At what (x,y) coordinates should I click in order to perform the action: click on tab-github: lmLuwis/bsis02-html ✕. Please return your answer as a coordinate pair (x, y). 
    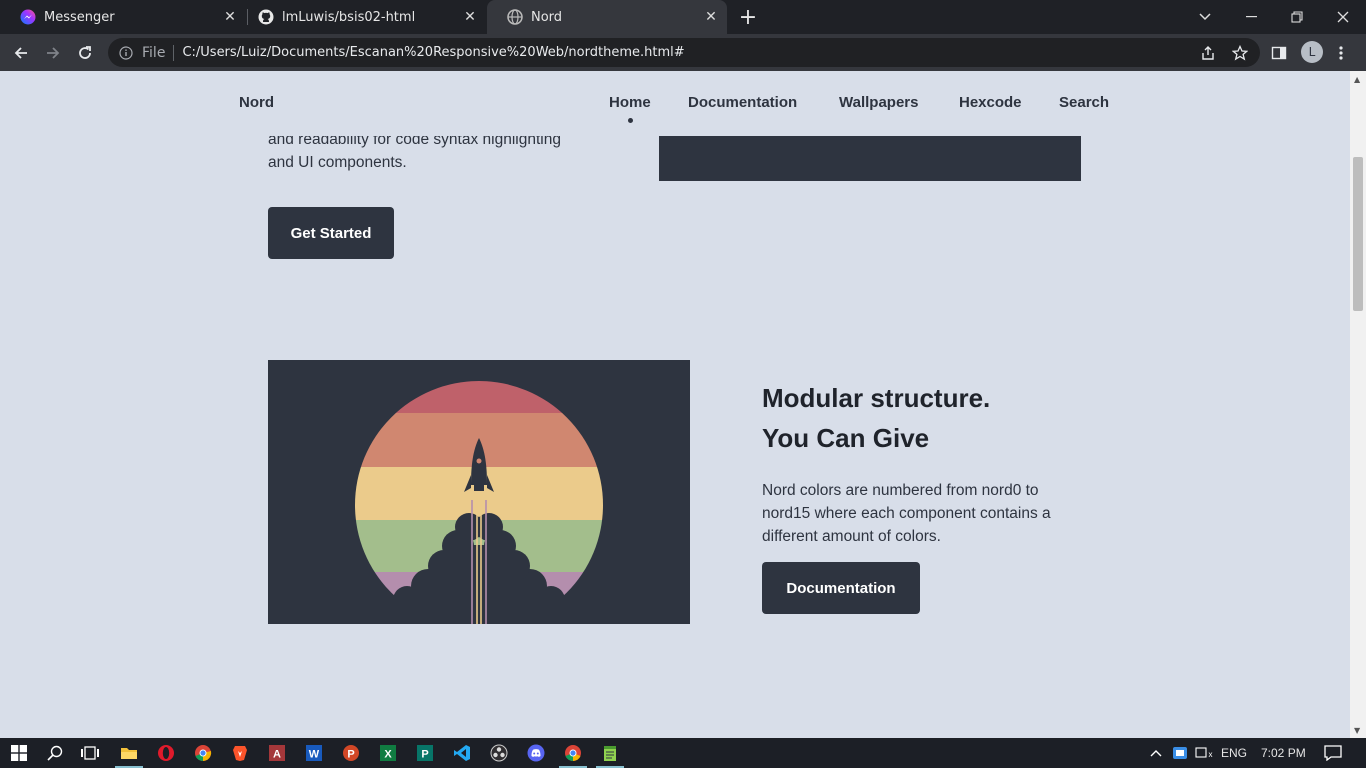
    Looking at the image, I should click on (362, 17).